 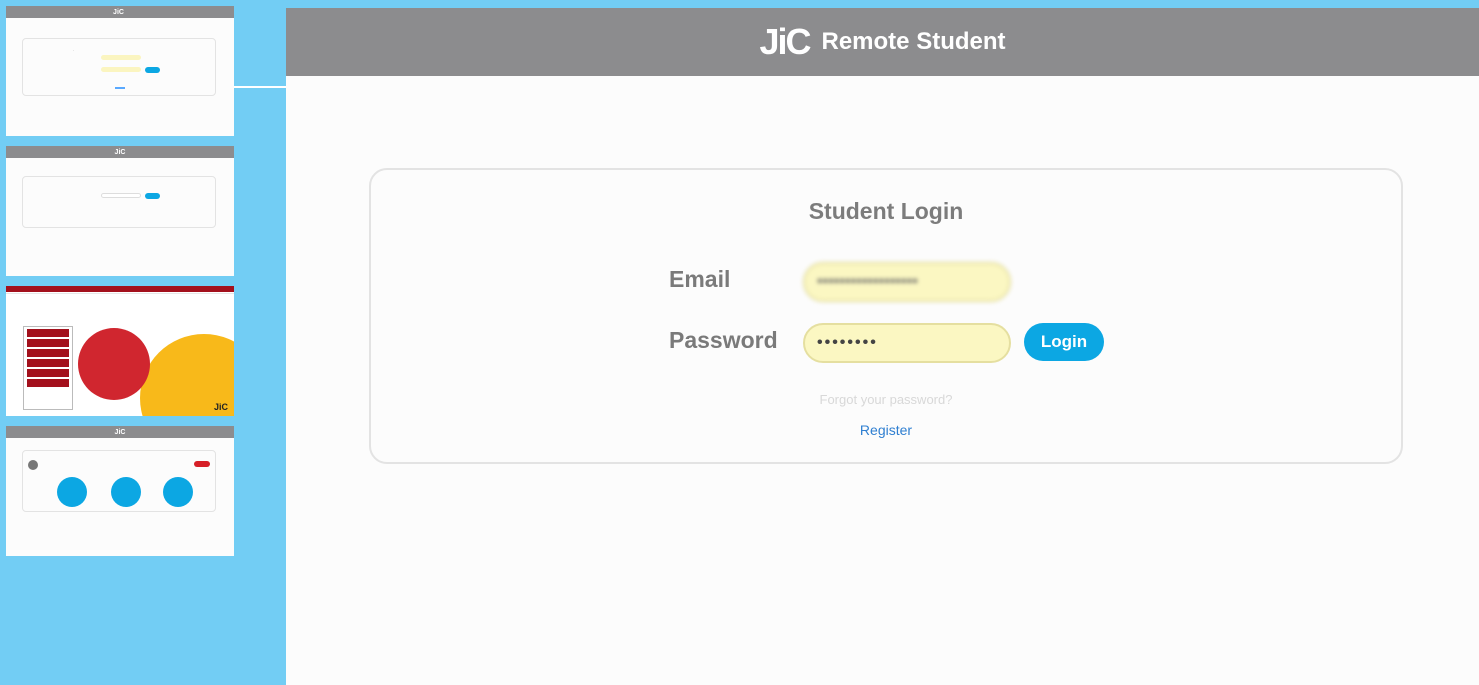 I want to click on thumb-jic-logo: JiC, so click(x=220, y=407).